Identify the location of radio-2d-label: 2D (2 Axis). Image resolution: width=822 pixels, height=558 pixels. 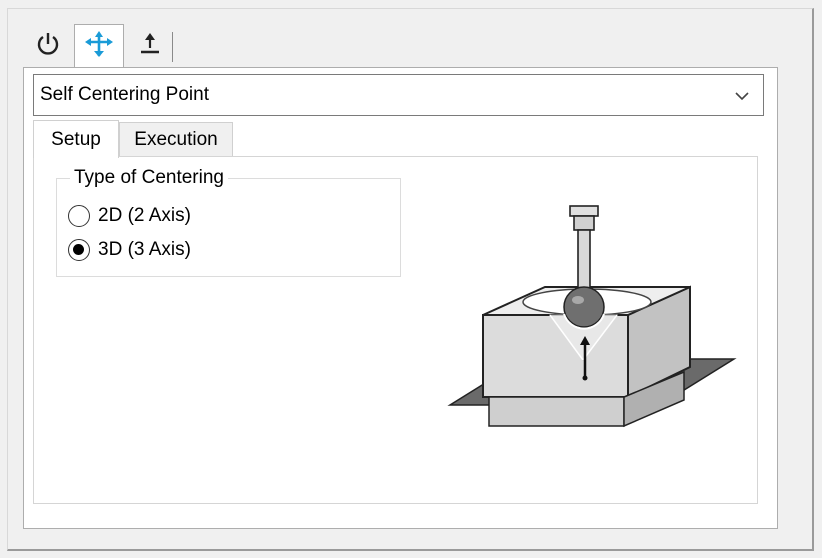
(144, 215).